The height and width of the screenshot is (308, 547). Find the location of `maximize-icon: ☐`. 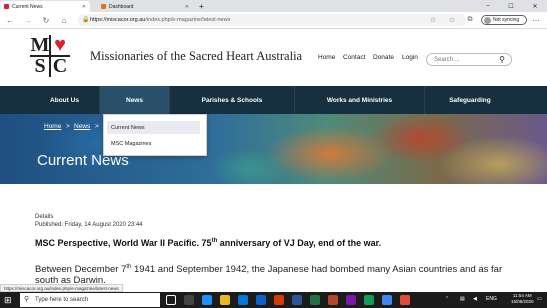

maximize-icon: ☐ is located at coordinates (511, 6).